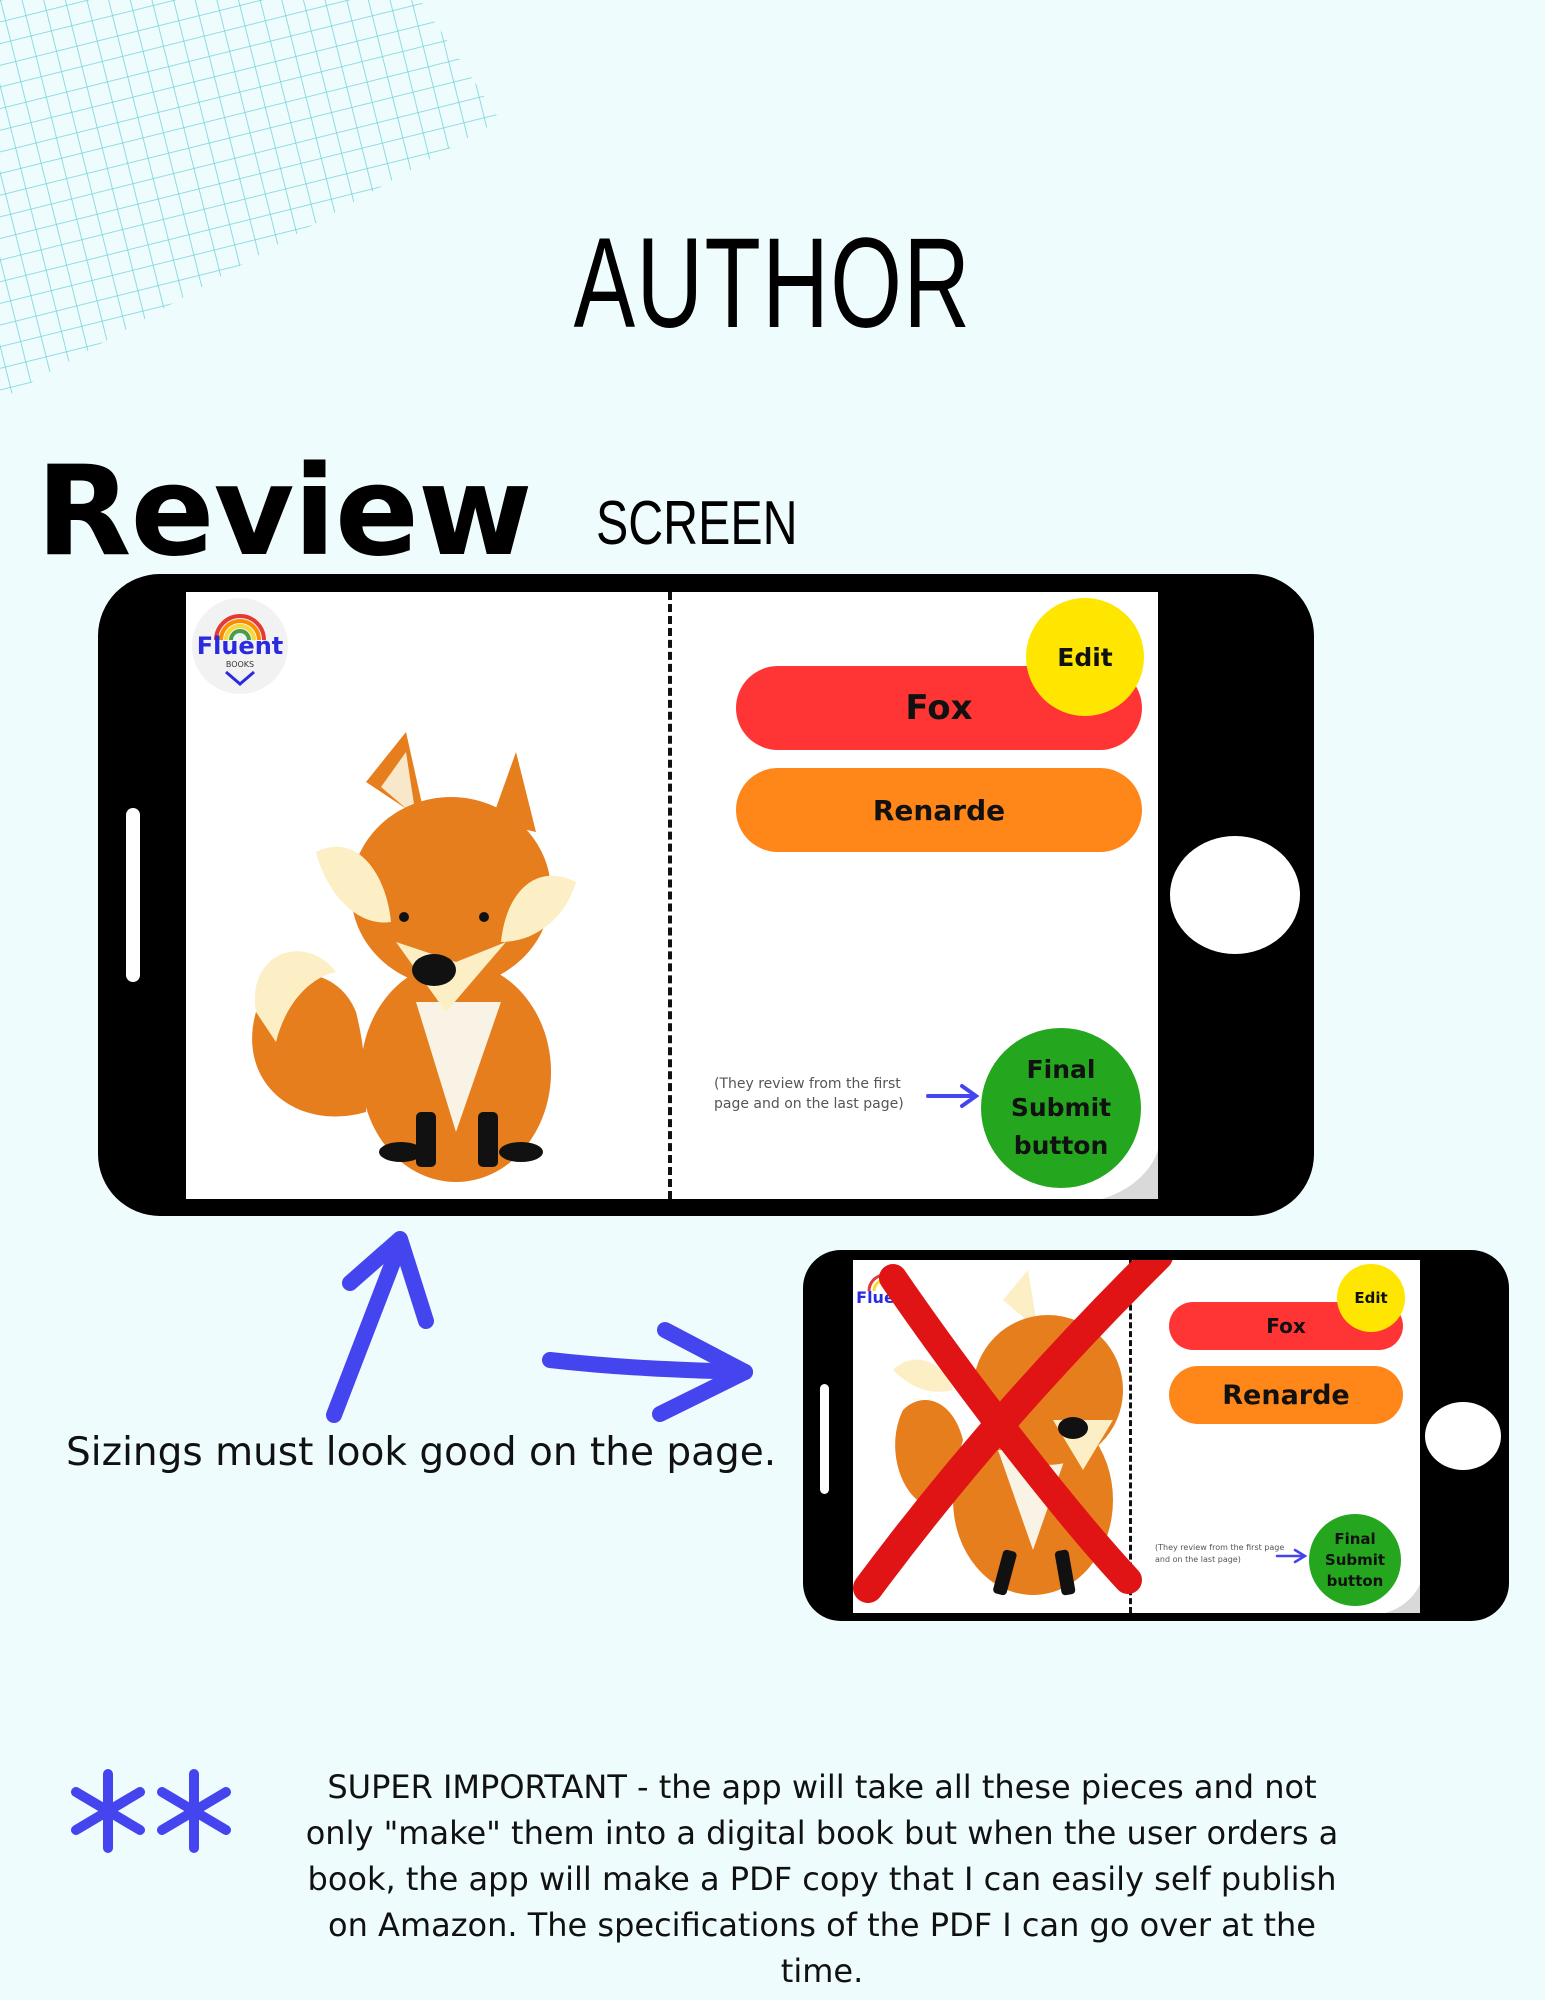  Describe the element at coordinates (284, 512) in the screenshot. I see `review-heading: Review` at that location.